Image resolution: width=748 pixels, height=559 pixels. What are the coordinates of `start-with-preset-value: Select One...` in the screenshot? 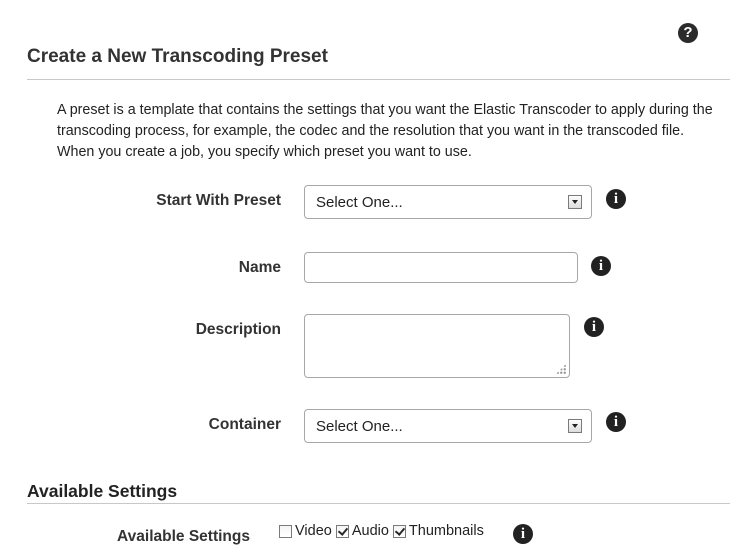 It's located at (359, 202).